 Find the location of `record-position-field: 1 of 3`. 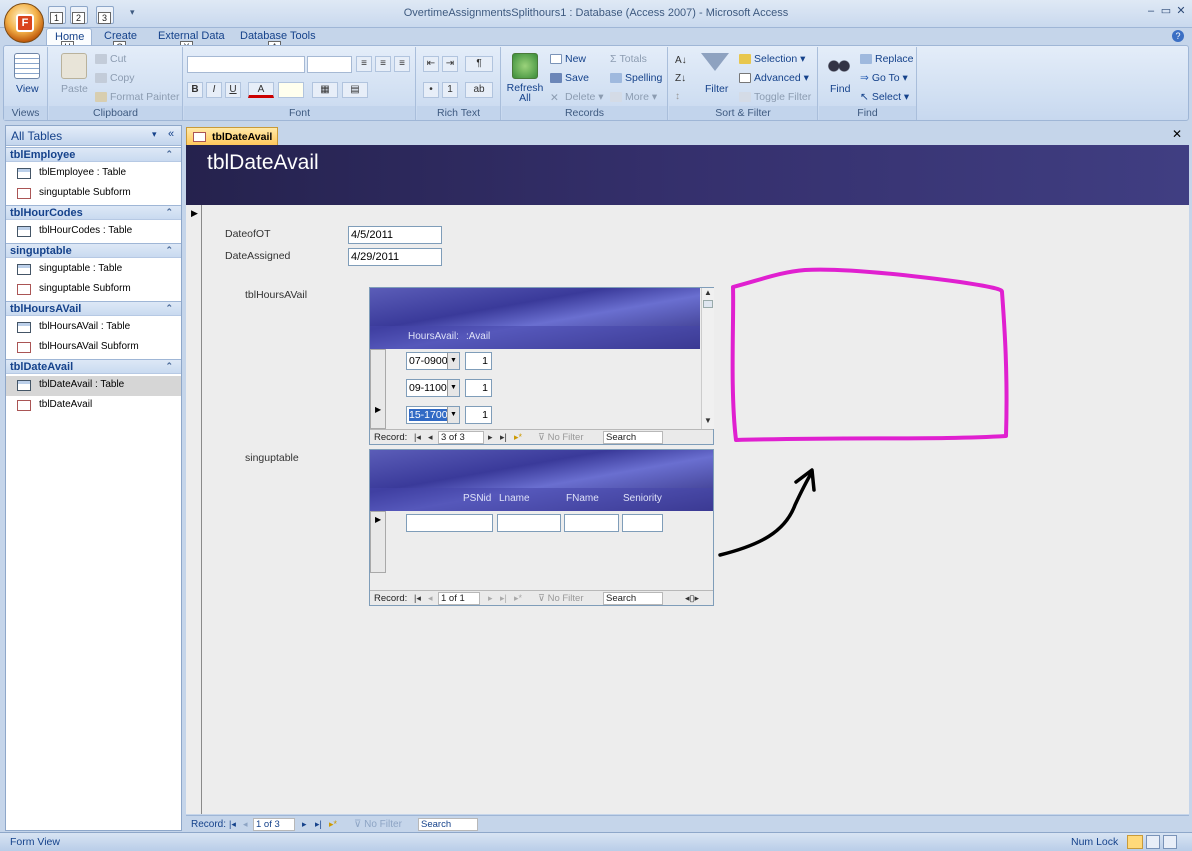

record-position-field: 1 of 3 is located at coordinates (274, 824).